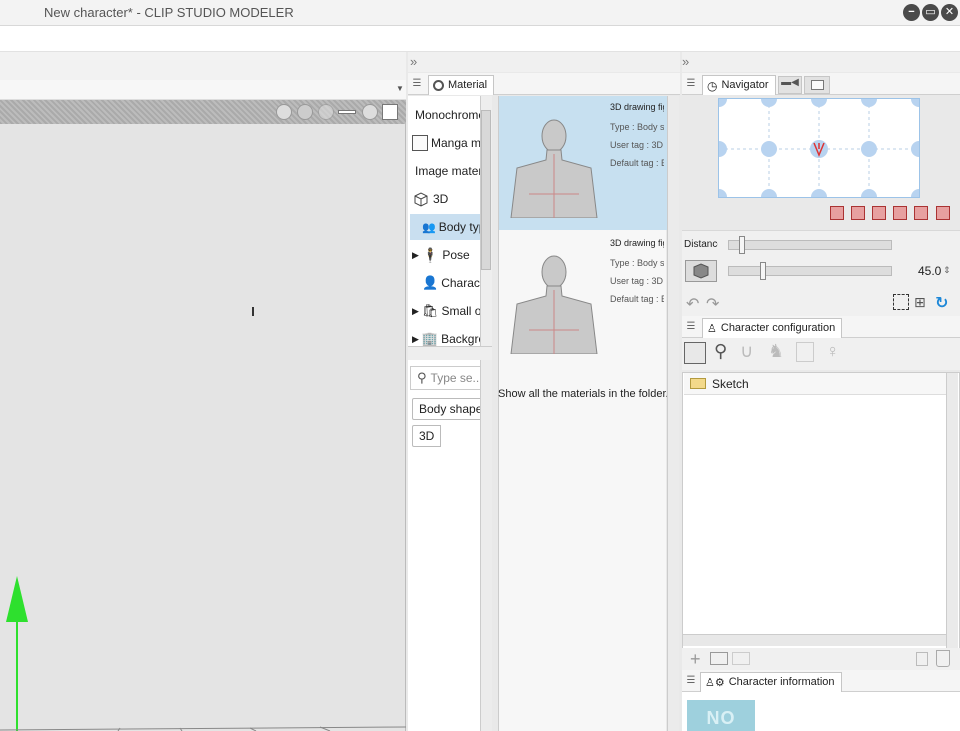 The image size is (960, 731). What do you see at coordinates (486, 190) in the screenshot?
I see `tree-scroll-thumb` at bounding box center [486, 190].